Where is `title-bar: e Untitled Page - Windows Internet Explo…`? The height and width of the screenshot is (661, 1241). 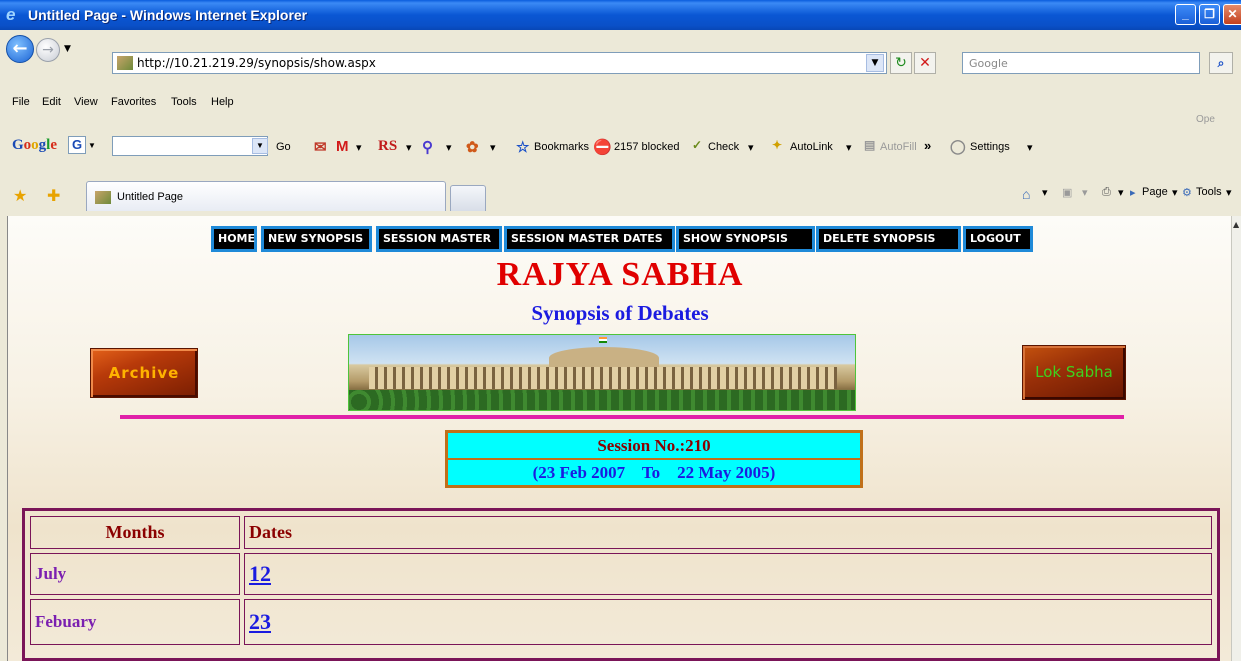 title-bar: e Untitled Page - Windows Internet Explo… is located at coordinates (620, 15).